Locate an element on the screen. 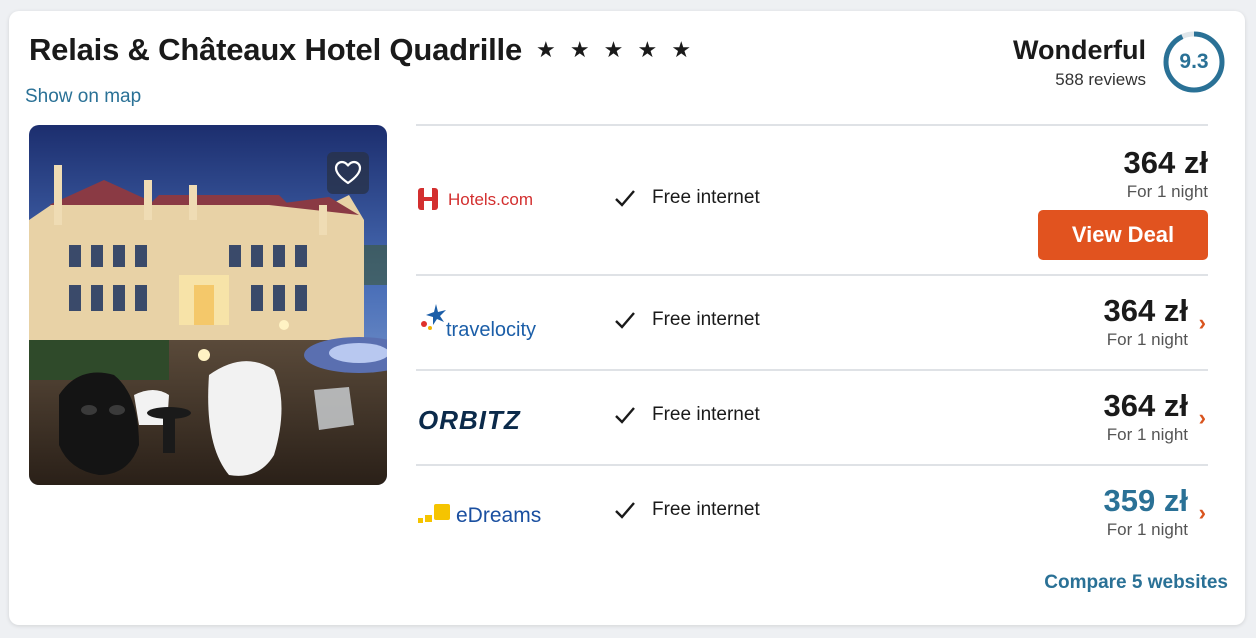 This screenshot has width=1256, height=638. rating-summary: Wonderful 588 reviews 9.3 is located at coordinates (1119, 62).